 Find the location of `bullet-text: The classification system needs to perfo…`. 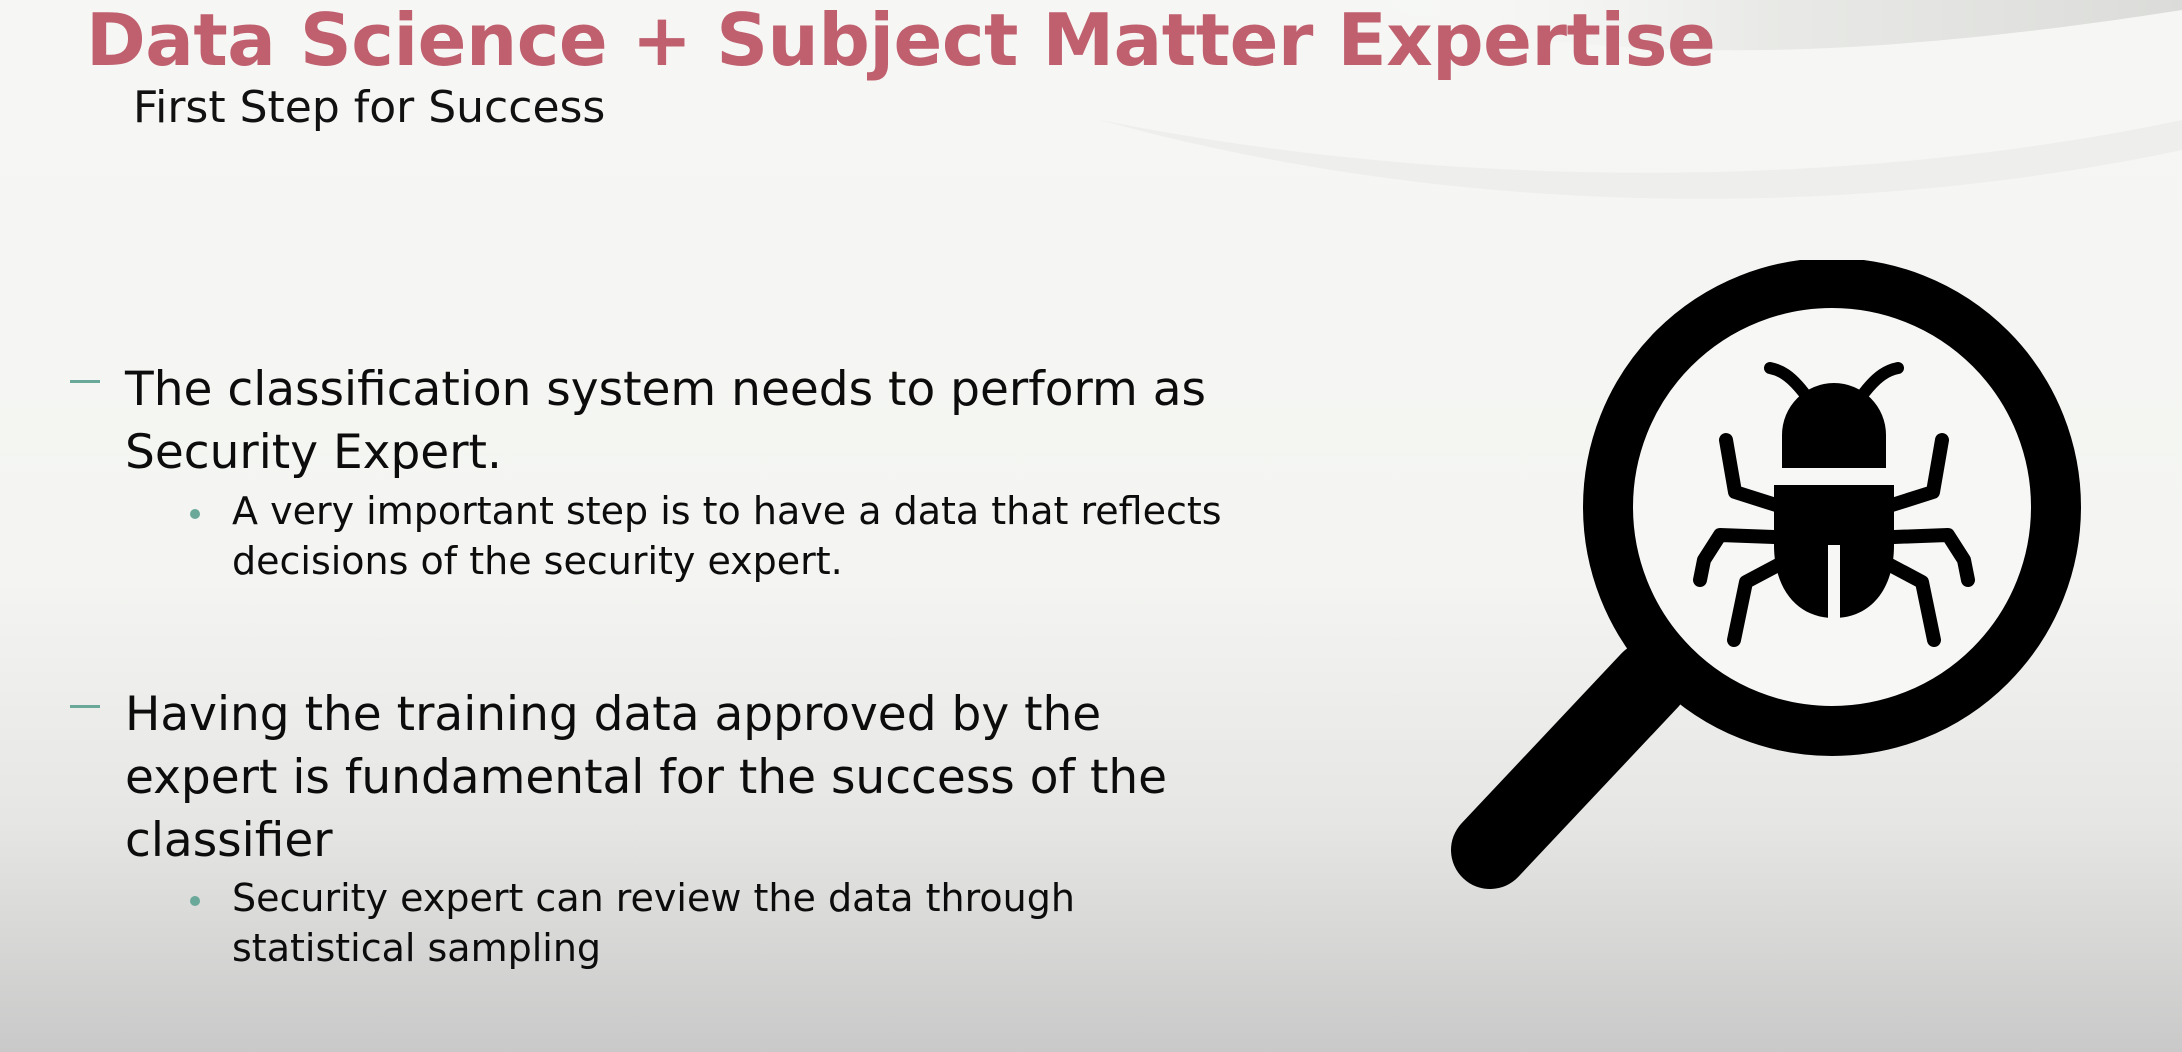

bullet-text: The classification system needs to perfo… is located at coordinates (666, 421).